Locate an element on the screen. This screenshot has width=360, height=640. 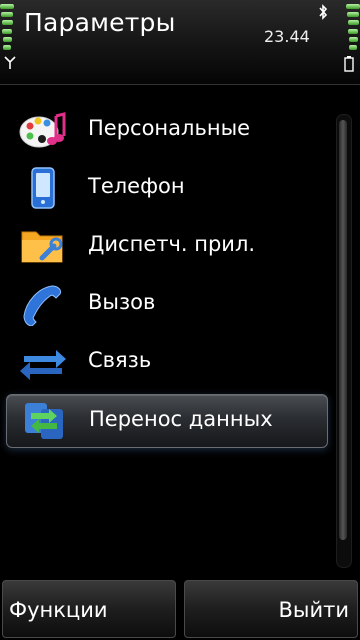
battery-level-icon is located at coordinates (353, 27).